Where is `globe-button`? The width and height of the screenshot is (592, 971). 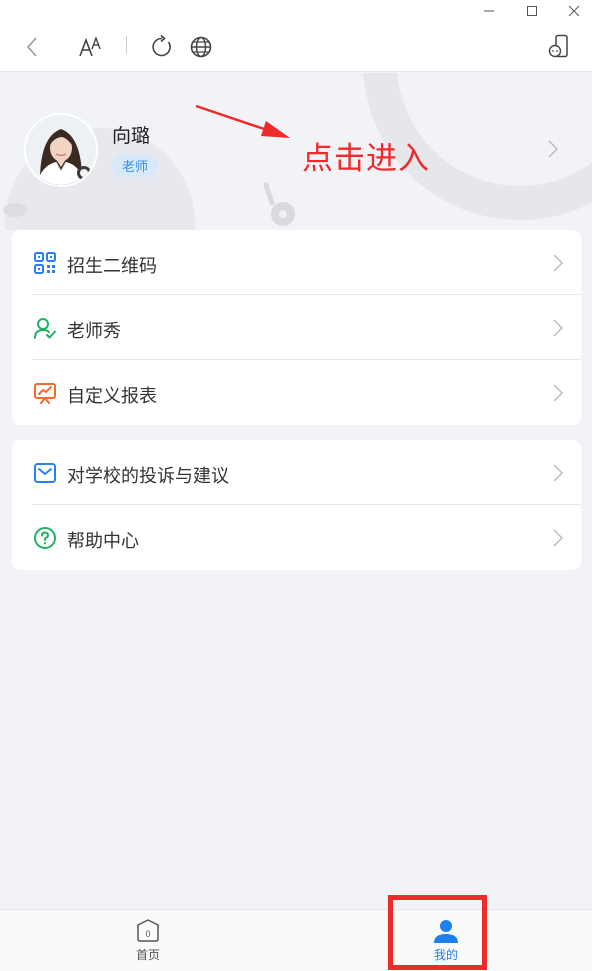
globe-button is located at coordinates (201, 47).